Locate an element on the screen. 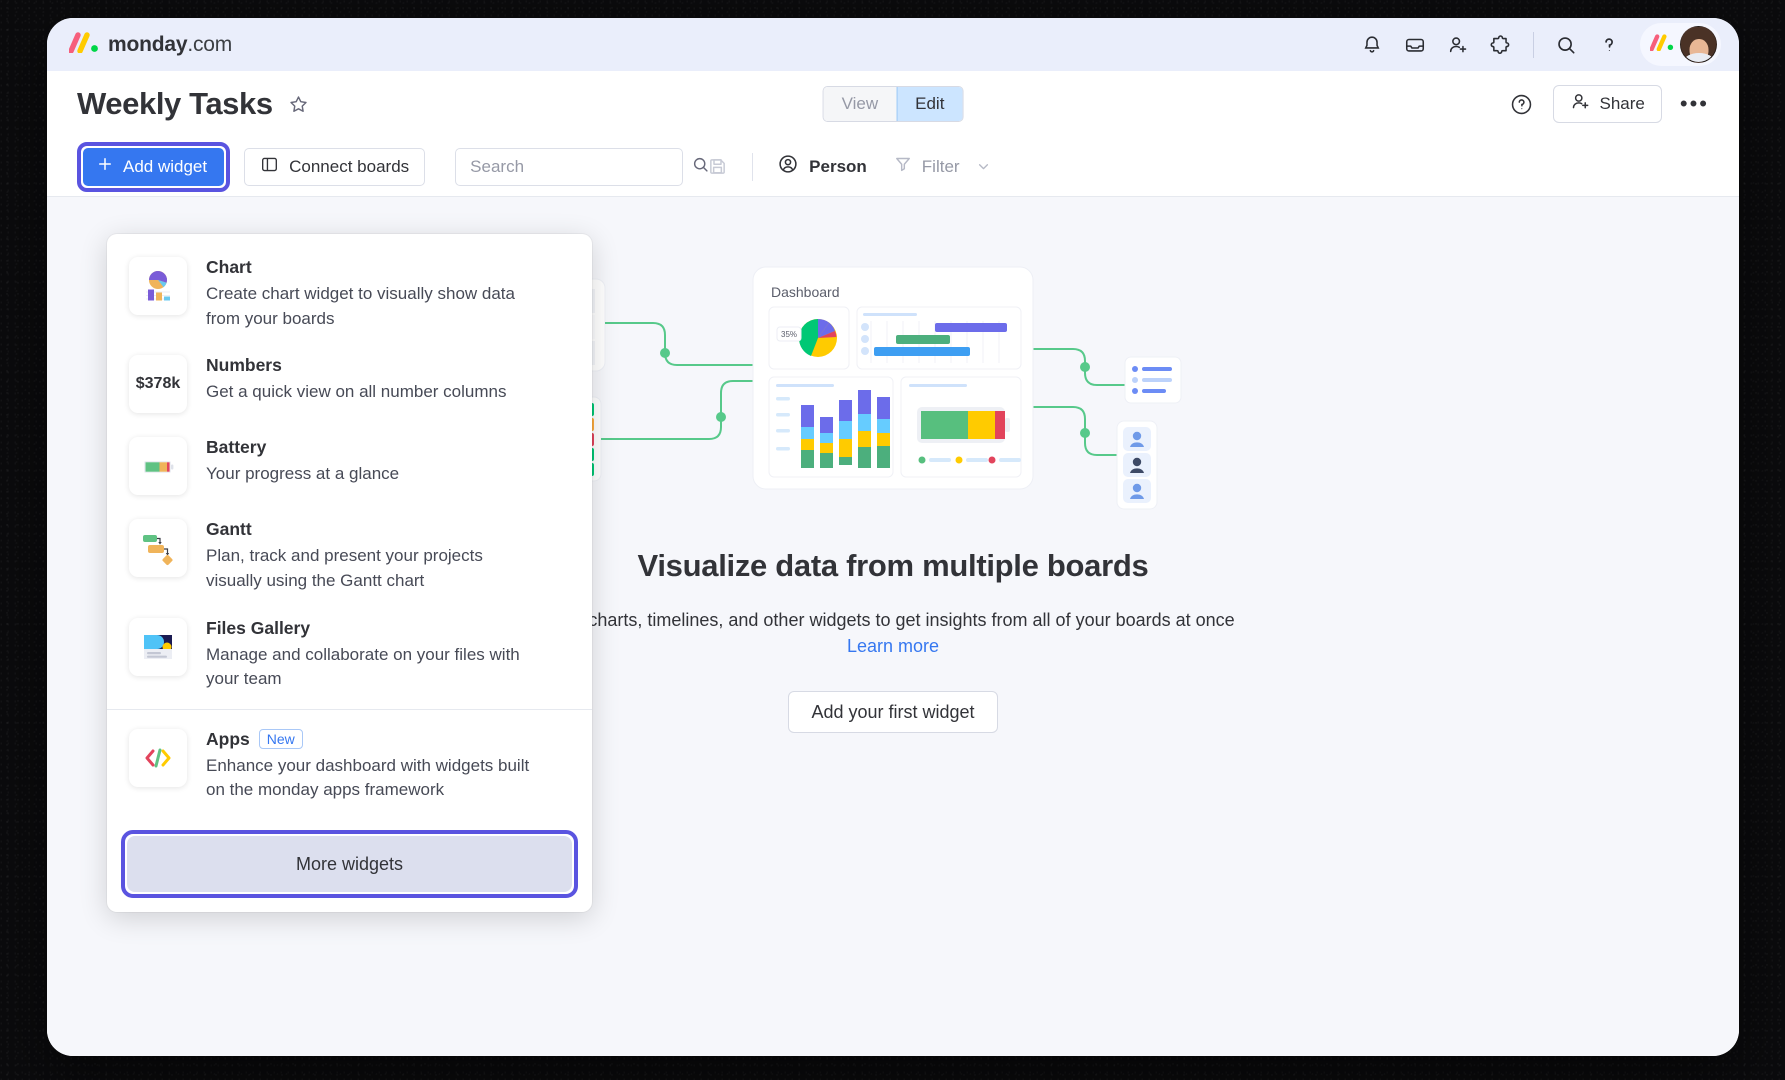  empty-state-title: Visualize data from multiple boards is located at coordinates (893, 565).